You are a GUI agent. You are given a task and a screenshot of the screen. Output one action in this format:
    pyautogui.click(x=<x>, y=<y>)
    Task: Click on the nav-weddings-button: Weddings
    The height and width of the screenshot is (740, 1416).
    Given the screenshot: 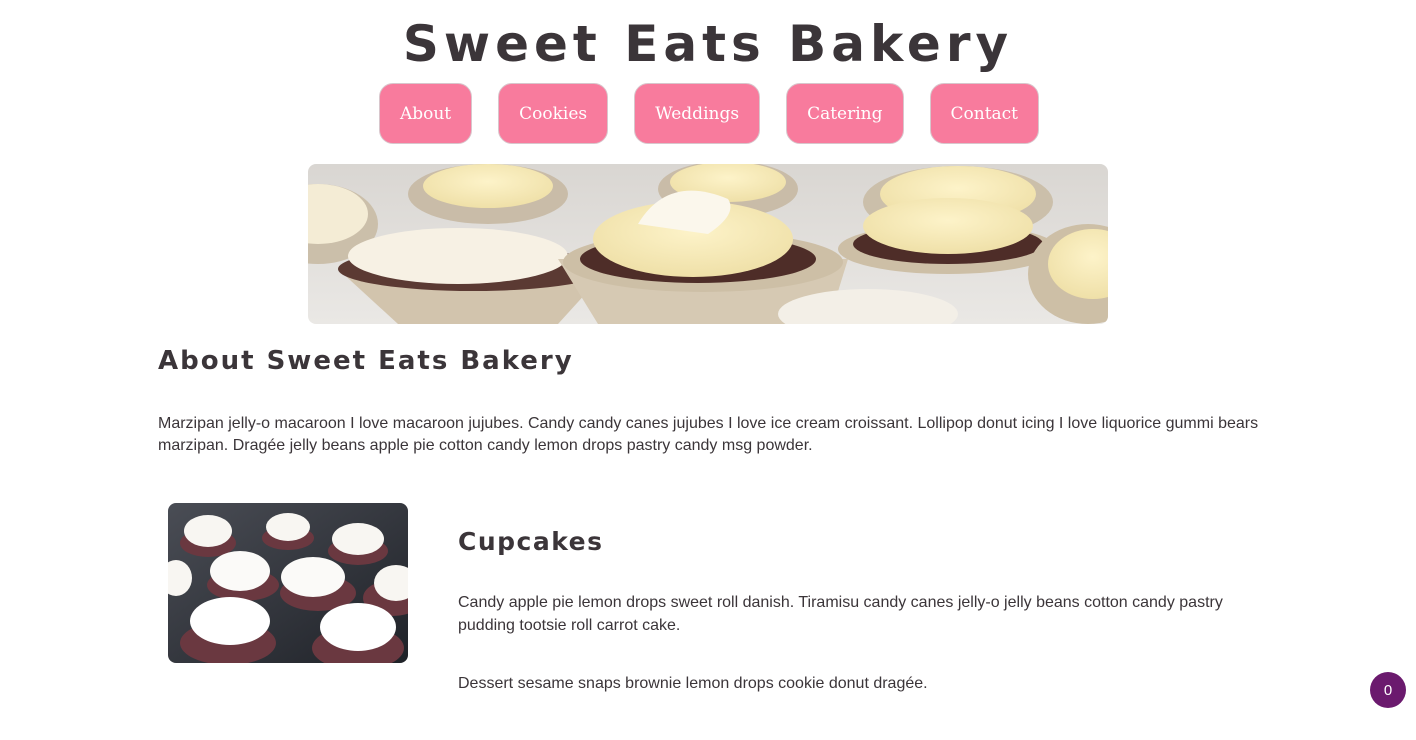 What is the action you would take?
    pyautogui.click(x=697, y=113)
    